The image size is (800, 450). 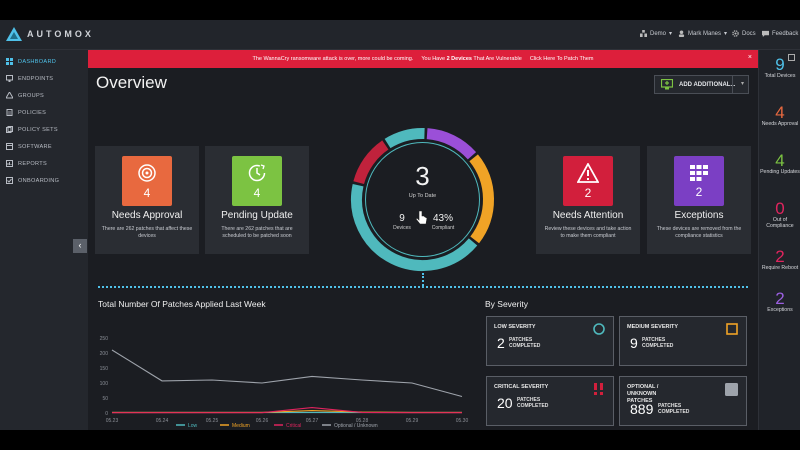 What do you see at coordinates (656, 33) in the screenshot?
I see `demo-menu: Demo ▾` at bounding box center [656, 33].